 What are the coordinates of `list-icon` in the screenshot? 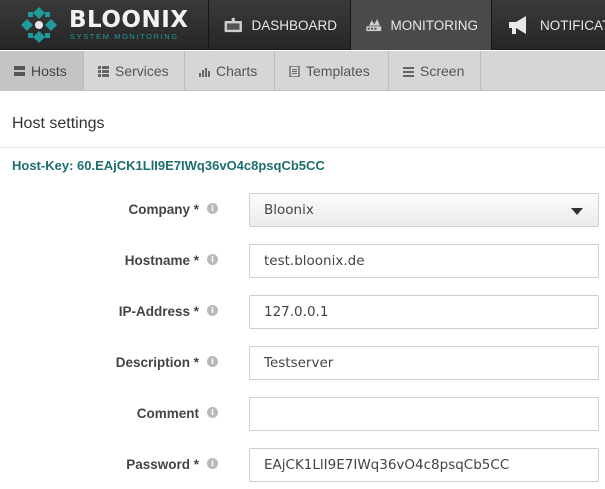 It's located at (103, 71).